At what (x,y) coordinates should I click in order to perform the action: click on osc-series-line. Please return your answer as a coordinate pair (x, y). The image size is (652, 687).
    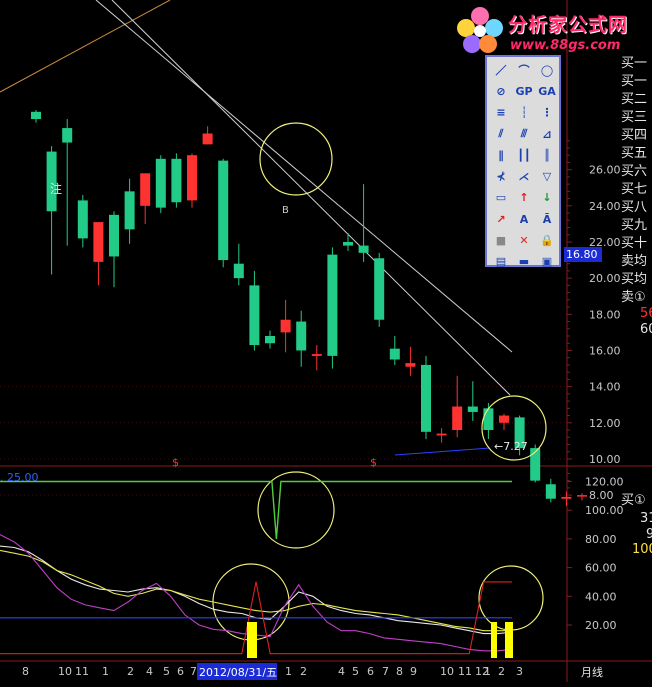
    Looking at the image, I should click on (256, 590).